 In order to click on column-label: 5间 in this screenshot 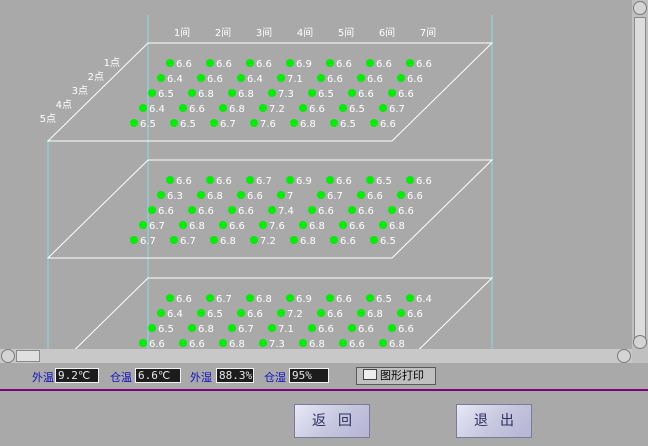, I will do `click(346, 32)`.